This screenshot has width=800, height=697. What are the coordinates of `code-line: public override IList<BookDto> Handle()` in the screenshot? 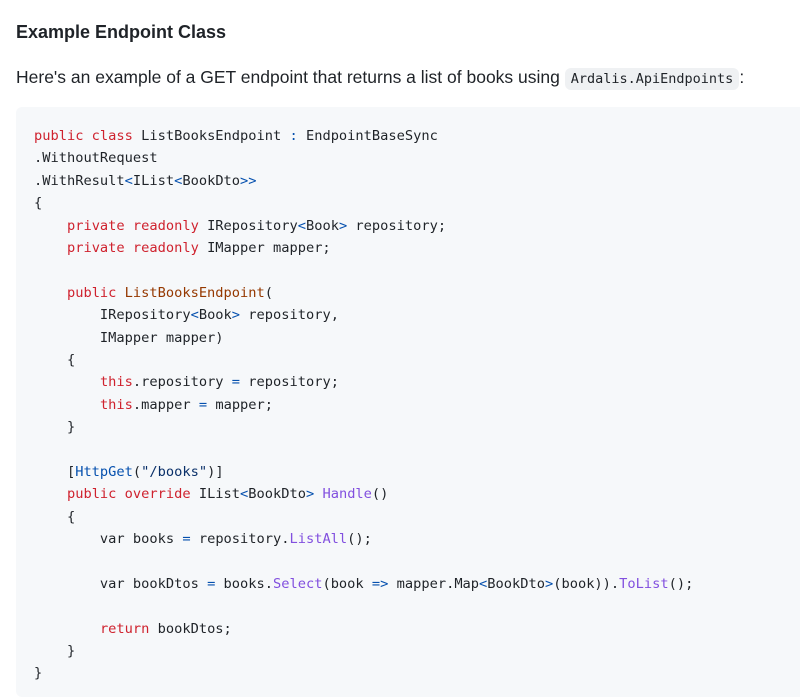 It's located at (417, 494).